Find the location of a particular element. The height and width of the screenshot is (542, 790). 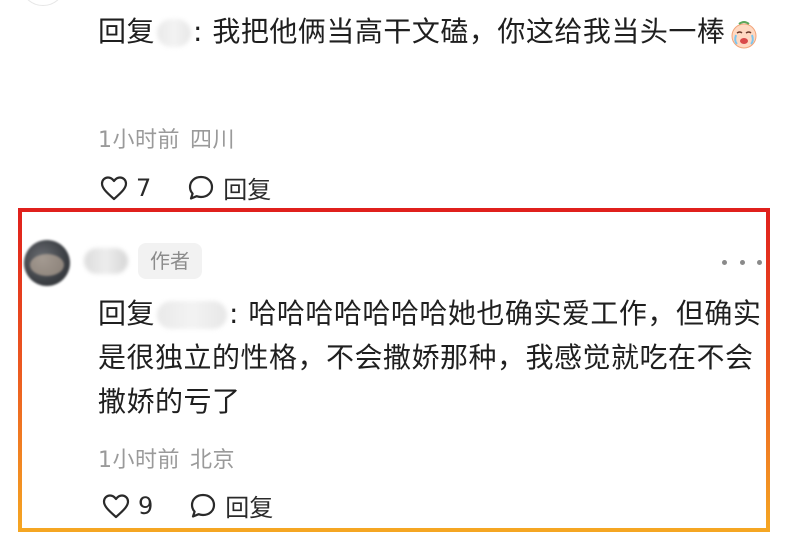

comment-actions: 7 回复 is located at coordinates (185, 187).